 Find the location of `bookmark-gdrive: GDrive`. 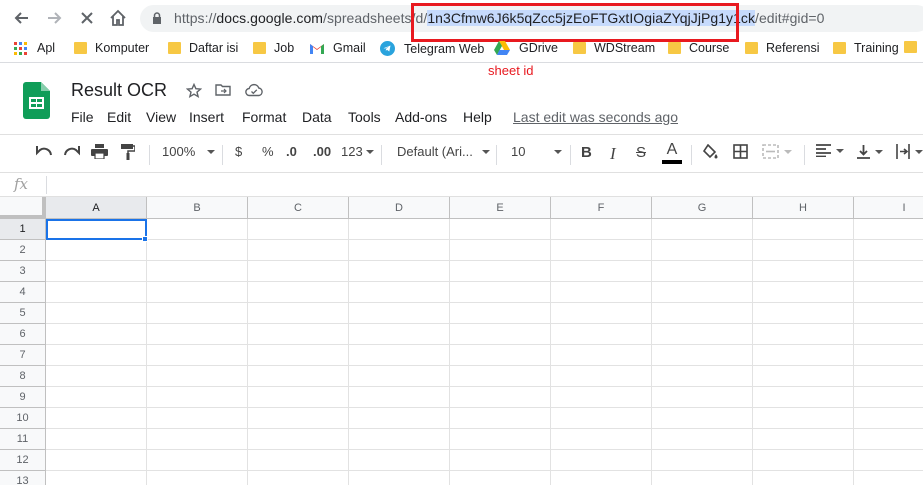

bookmark-gdrive: GDrive is located at coordinates (526, 48).